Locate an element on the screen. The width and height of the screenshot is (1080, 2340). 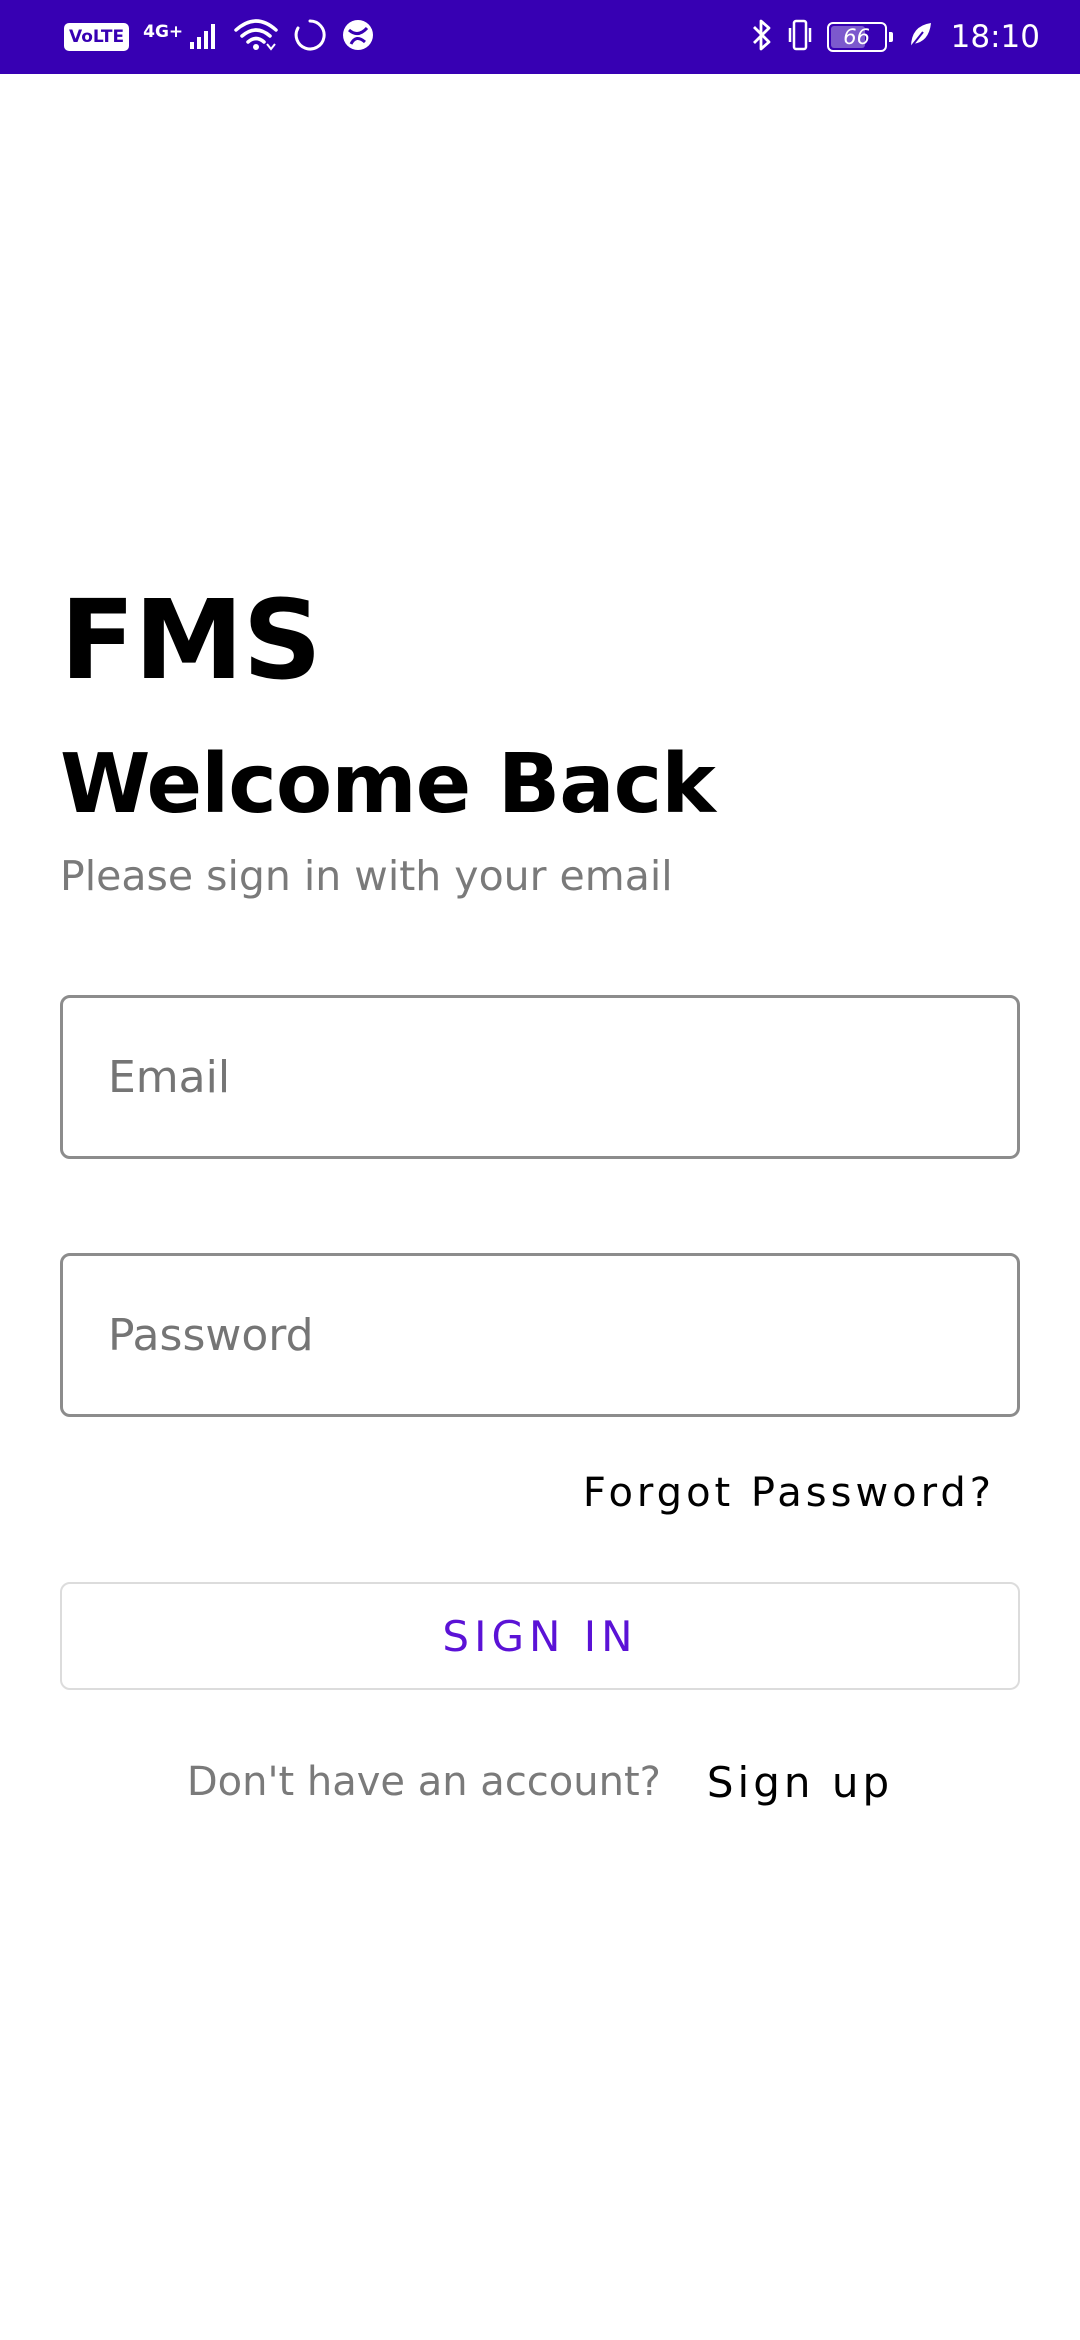
signal-icon is located at coordinates (204, 37).